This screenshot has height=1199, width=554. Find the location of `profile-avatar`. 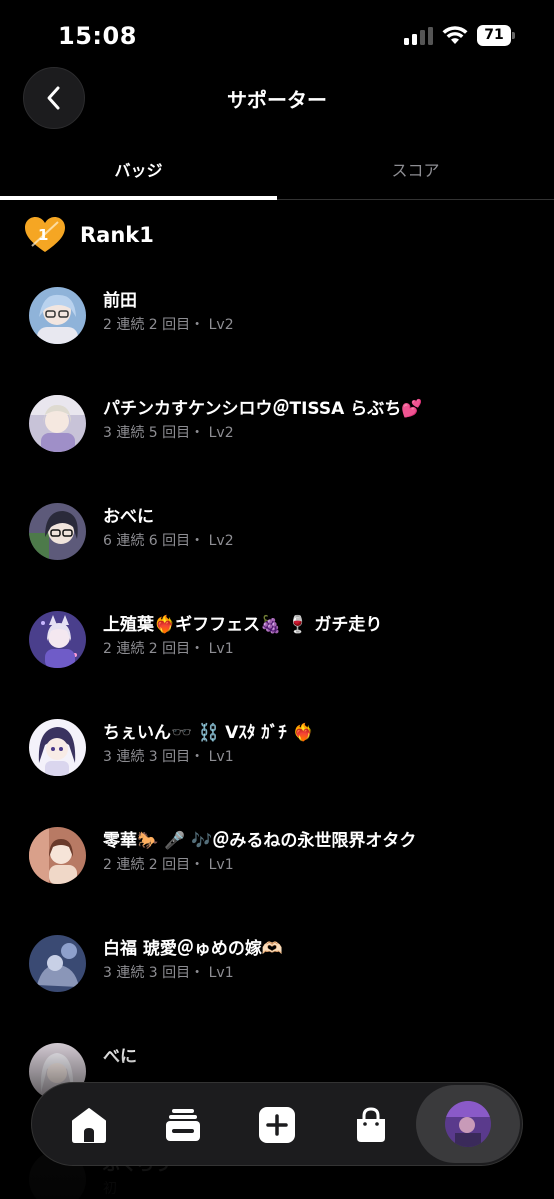

profile-avatar is located at coordinates (468, 1124).